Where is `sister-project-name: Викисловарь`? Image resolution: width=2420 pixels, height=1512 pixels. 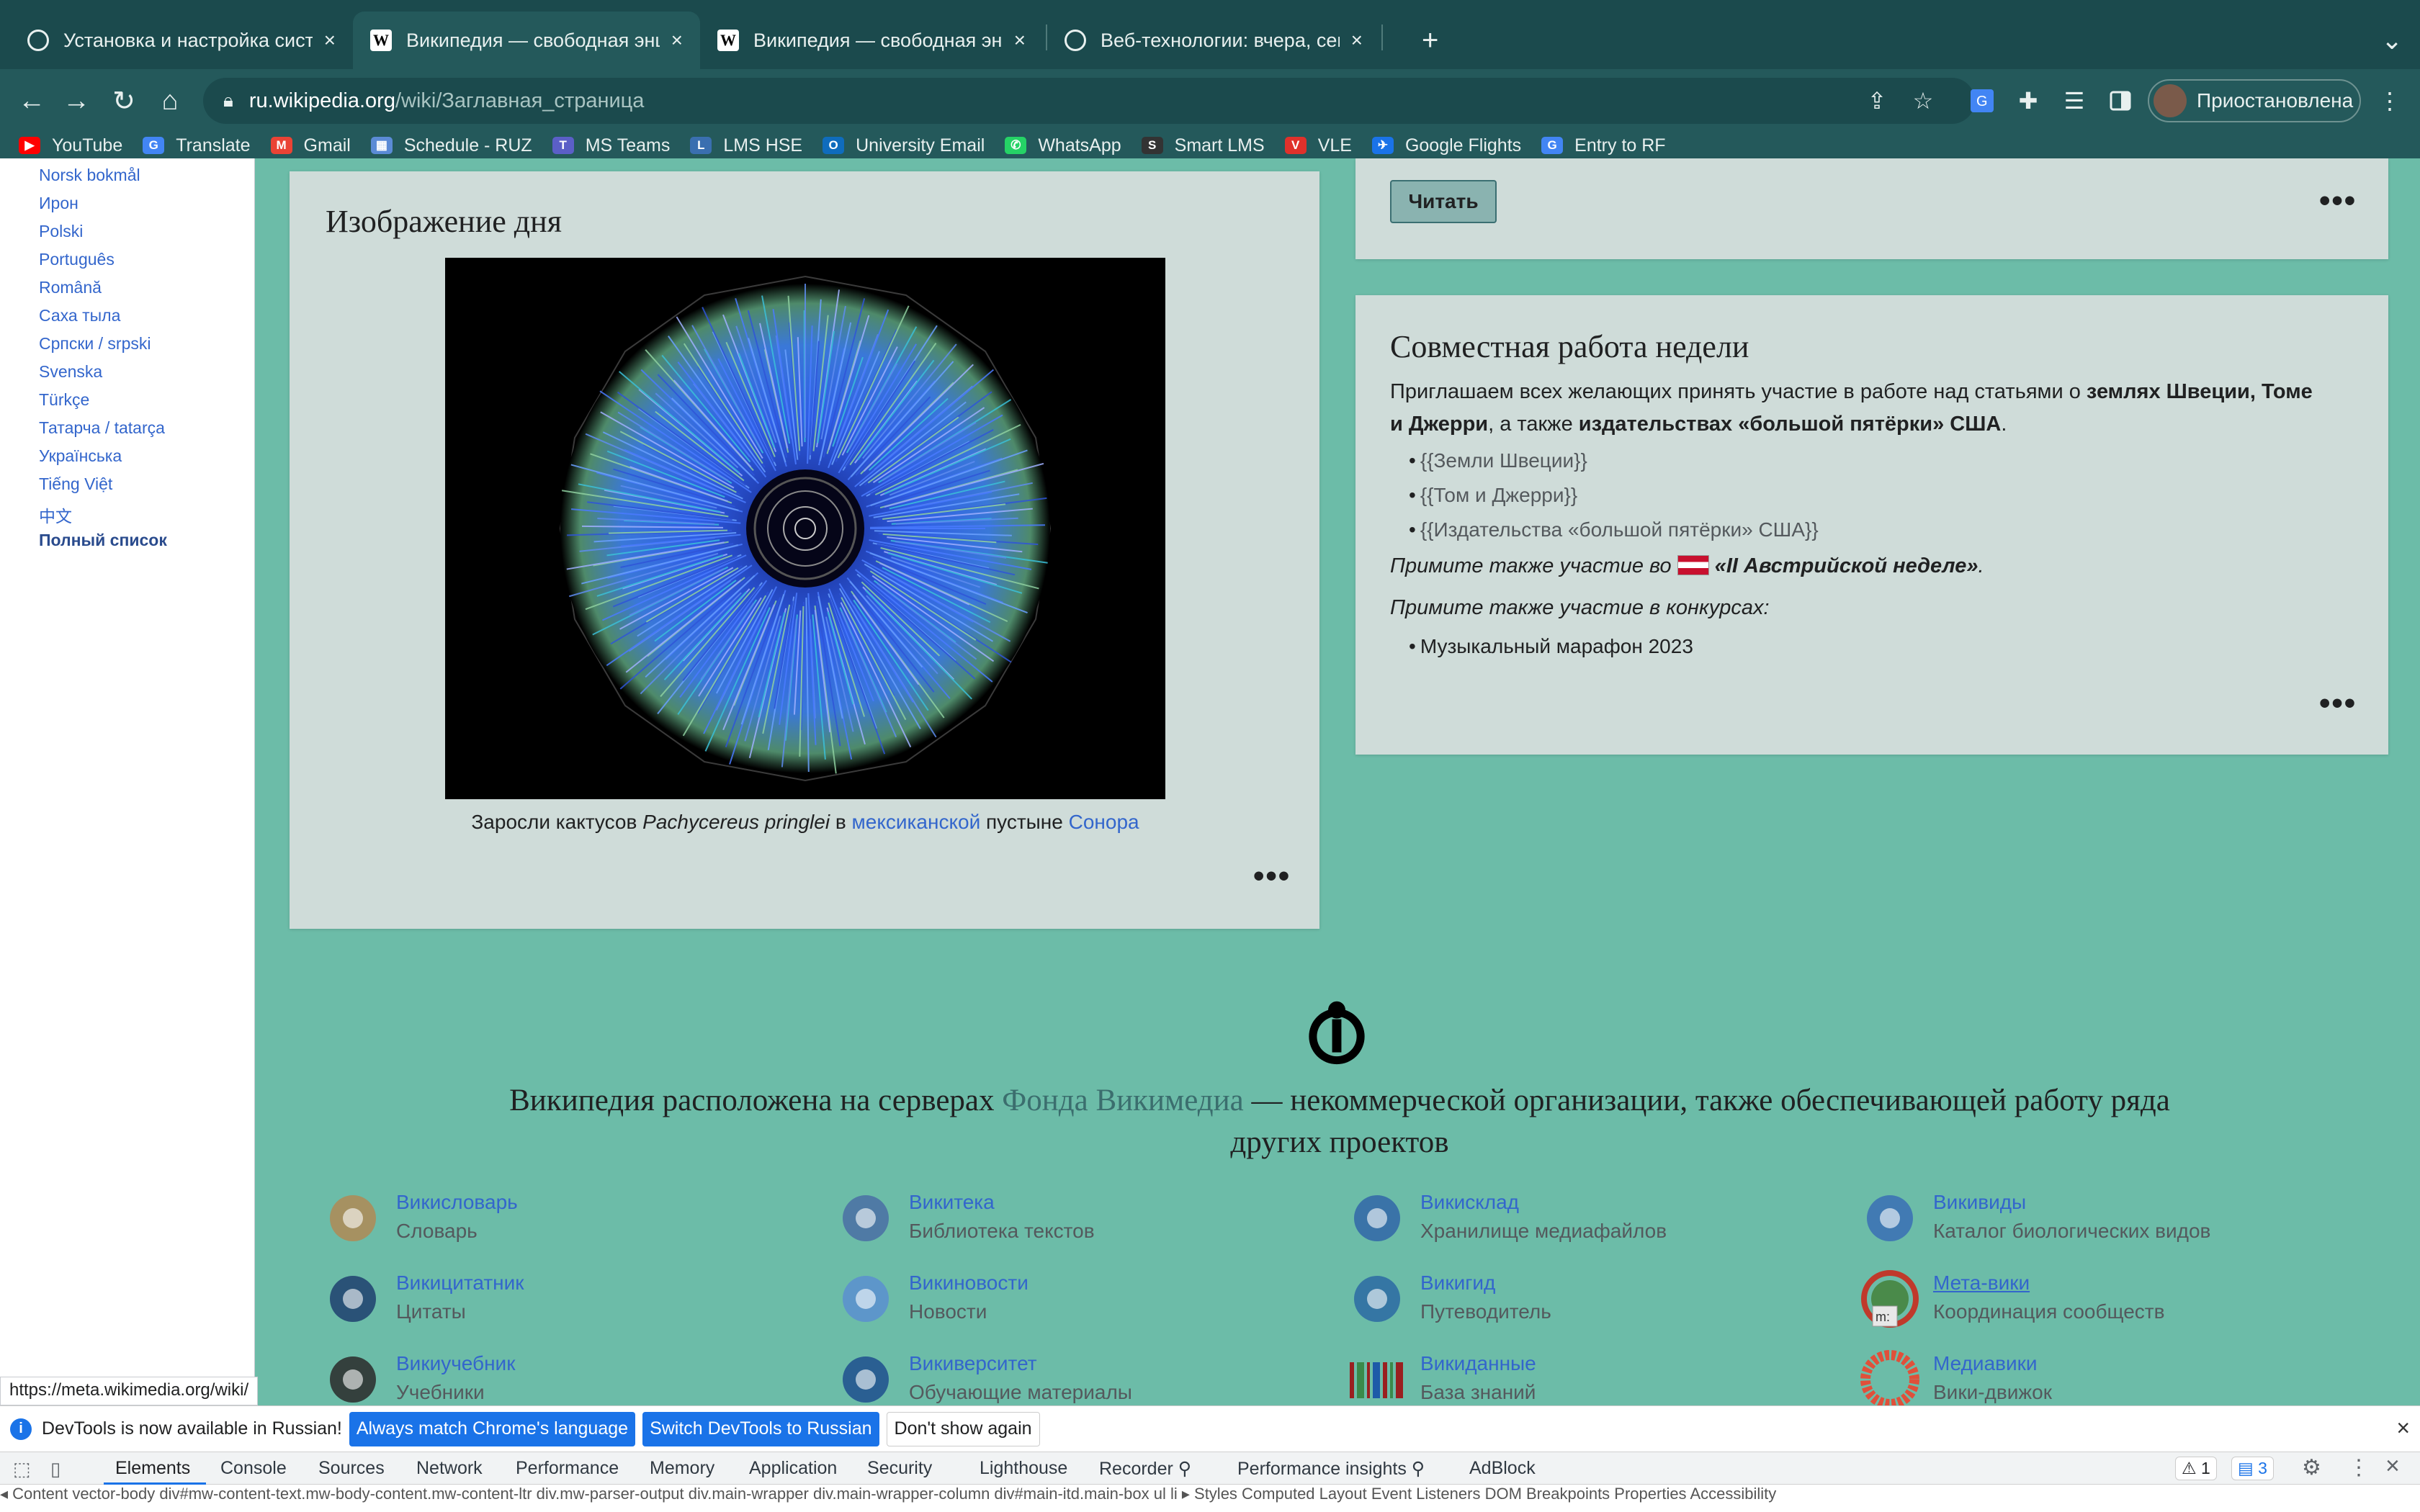 sister-project-name: Викисловарь is located at coordinates (457, 1202).